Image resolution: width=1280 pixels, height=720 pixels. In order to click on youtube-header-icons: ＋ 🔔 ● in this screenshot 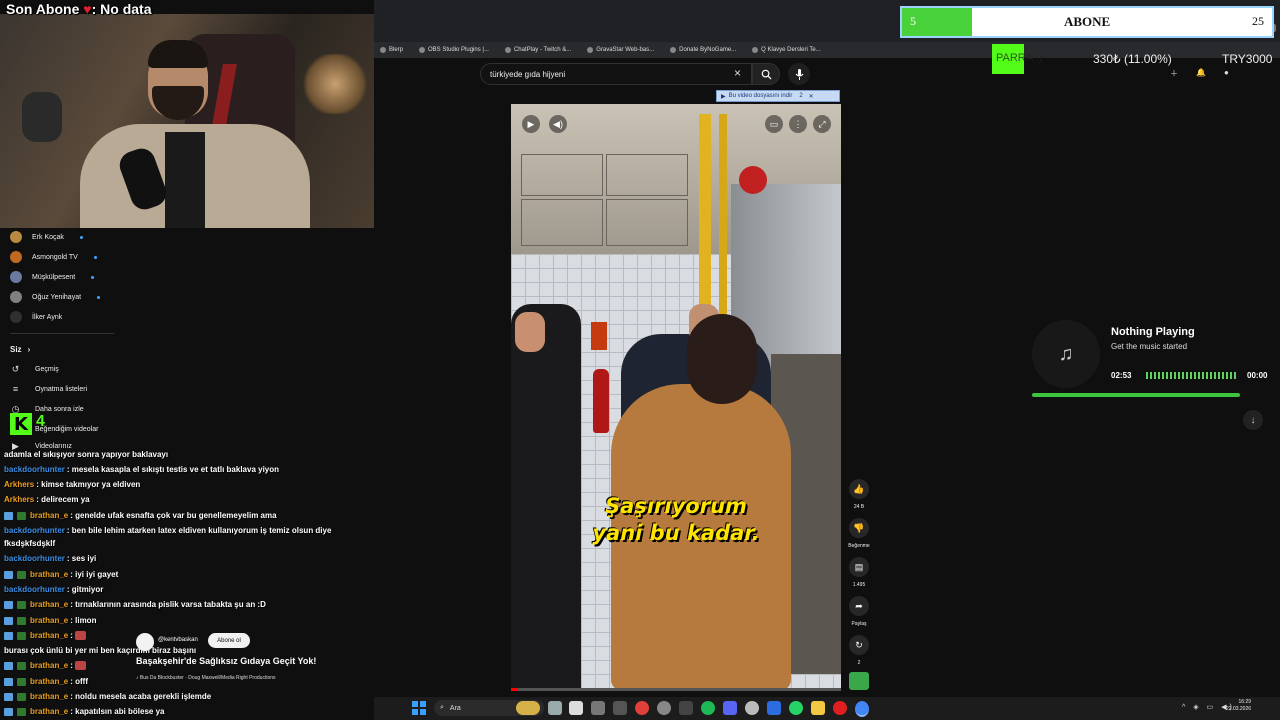, I will do `click(1199, 73)`.